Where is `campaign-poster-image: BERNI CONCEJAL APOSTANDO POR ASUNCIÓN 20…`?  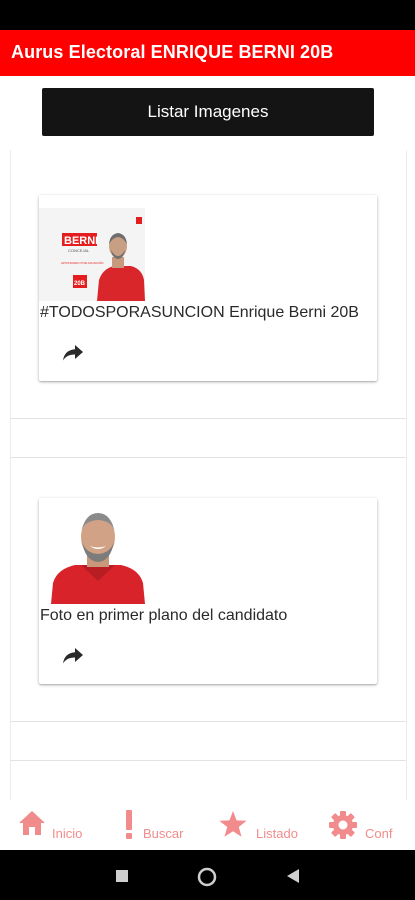 campaign-poster-image: BERNI CONCEJAL APOSTANDO POR ASUNCIÓN 20… is located at coordinates (92, 254).